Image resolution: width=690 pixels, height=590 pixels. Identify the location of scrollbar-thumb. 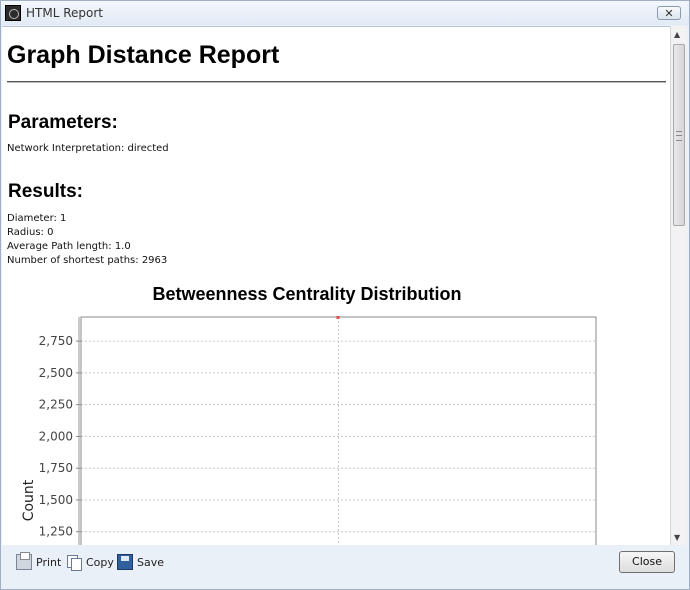
(679, 135).